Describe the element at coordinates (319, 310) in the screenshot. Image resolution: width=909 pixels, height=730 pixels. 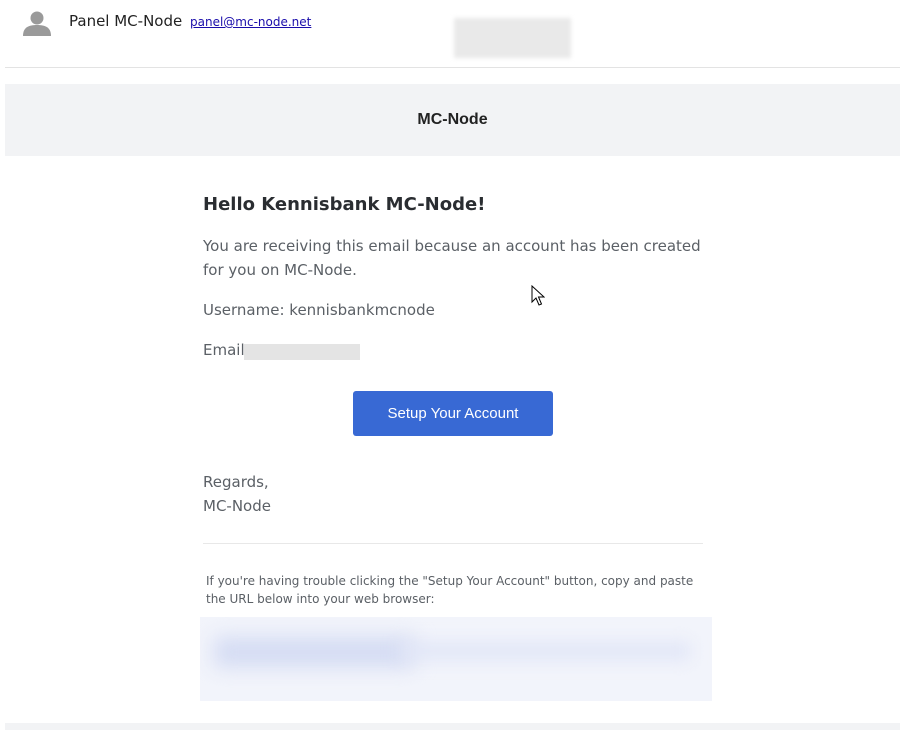
I see `username-line: Username: kennisbankmcnode` at that location.